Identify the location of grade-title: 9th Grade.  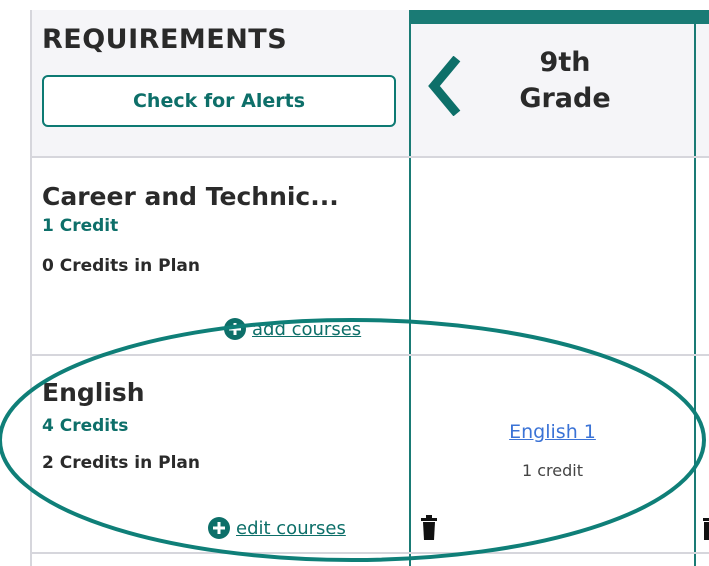
(565, 81).